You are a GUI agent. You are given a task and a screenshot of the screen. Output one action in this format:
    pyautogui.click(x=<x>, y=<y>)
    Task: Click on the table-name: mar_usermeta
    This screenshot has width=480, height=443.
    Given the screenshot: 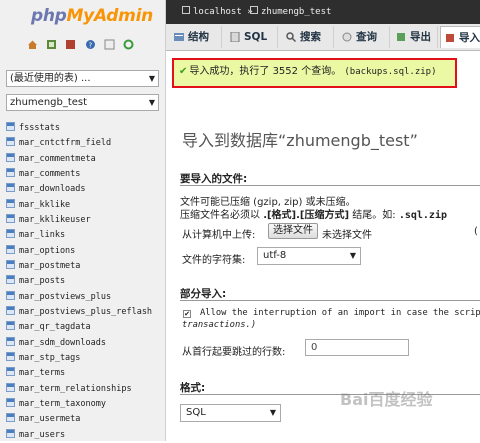 What is the action you would take?
    pyautogui.click(x=50, y=419)
    